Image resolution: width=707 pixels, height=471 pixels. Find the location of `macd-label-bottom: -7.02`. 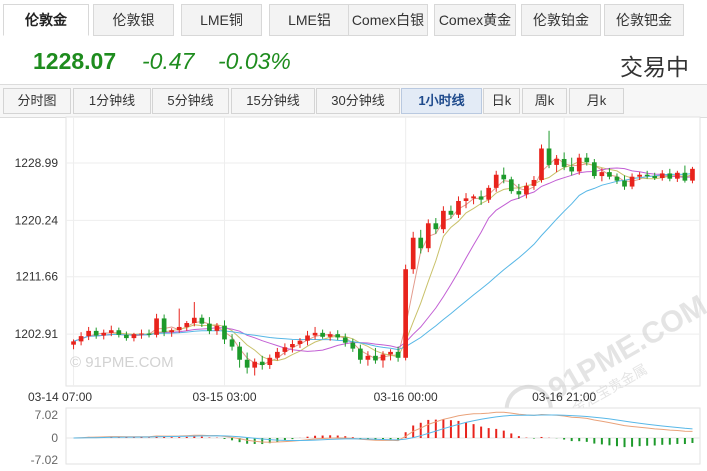

macd-label-bottom: -7.02 is located at coordinates (45, 460).